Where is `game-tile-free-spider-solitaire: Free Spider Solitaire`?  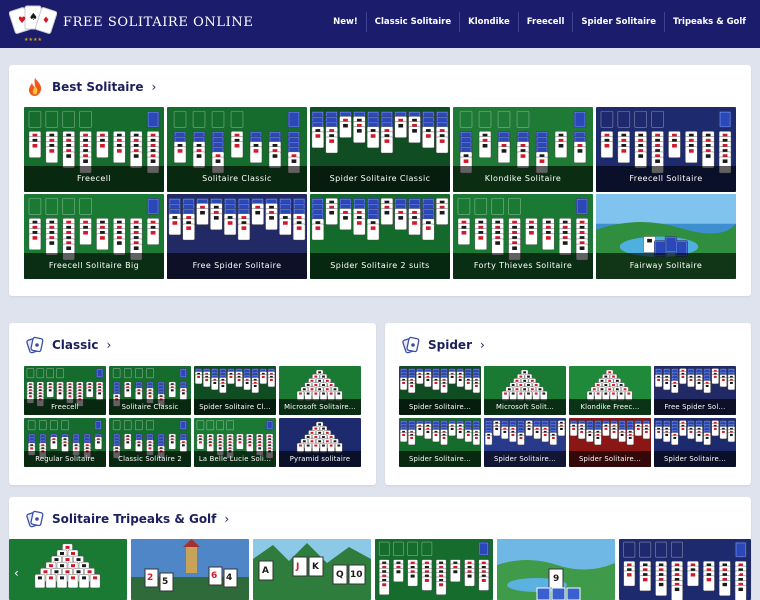
game-tile-free-spider-solitaire: Free Spider Solitaire is located at coordinates (237, 236).